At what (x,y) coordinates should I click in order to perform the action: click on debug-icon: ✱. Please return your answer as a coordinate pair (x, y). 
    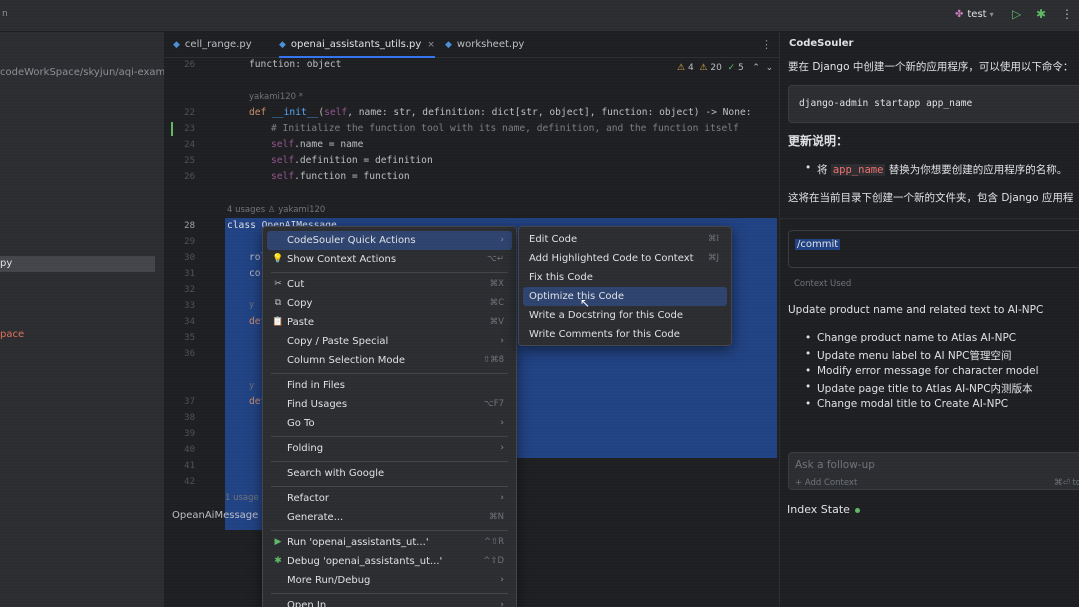
    Looking at the image, I should click on (1043, 15).